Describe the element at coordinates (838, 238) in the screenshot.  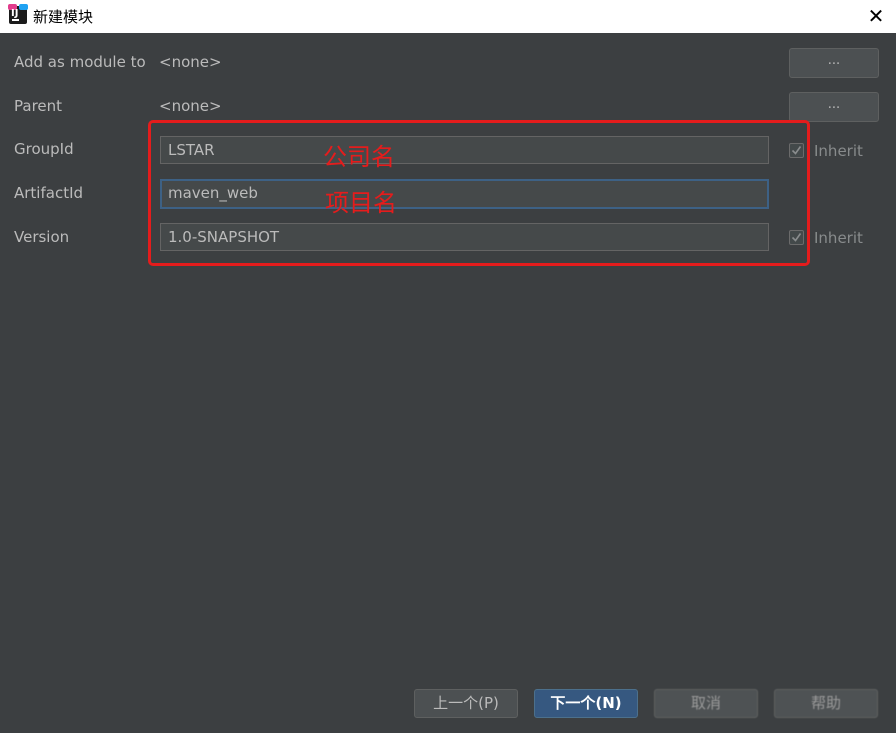
I see `version-inherit-label: Inherit` at that location.